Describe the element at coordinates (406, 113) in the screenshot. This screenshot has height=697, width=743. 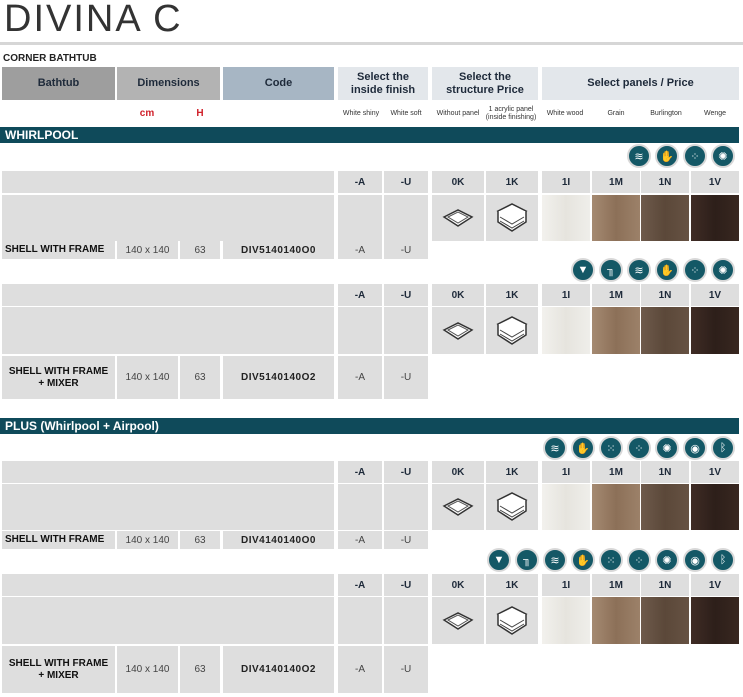
I see `label-white-soft: White soft` at that location.